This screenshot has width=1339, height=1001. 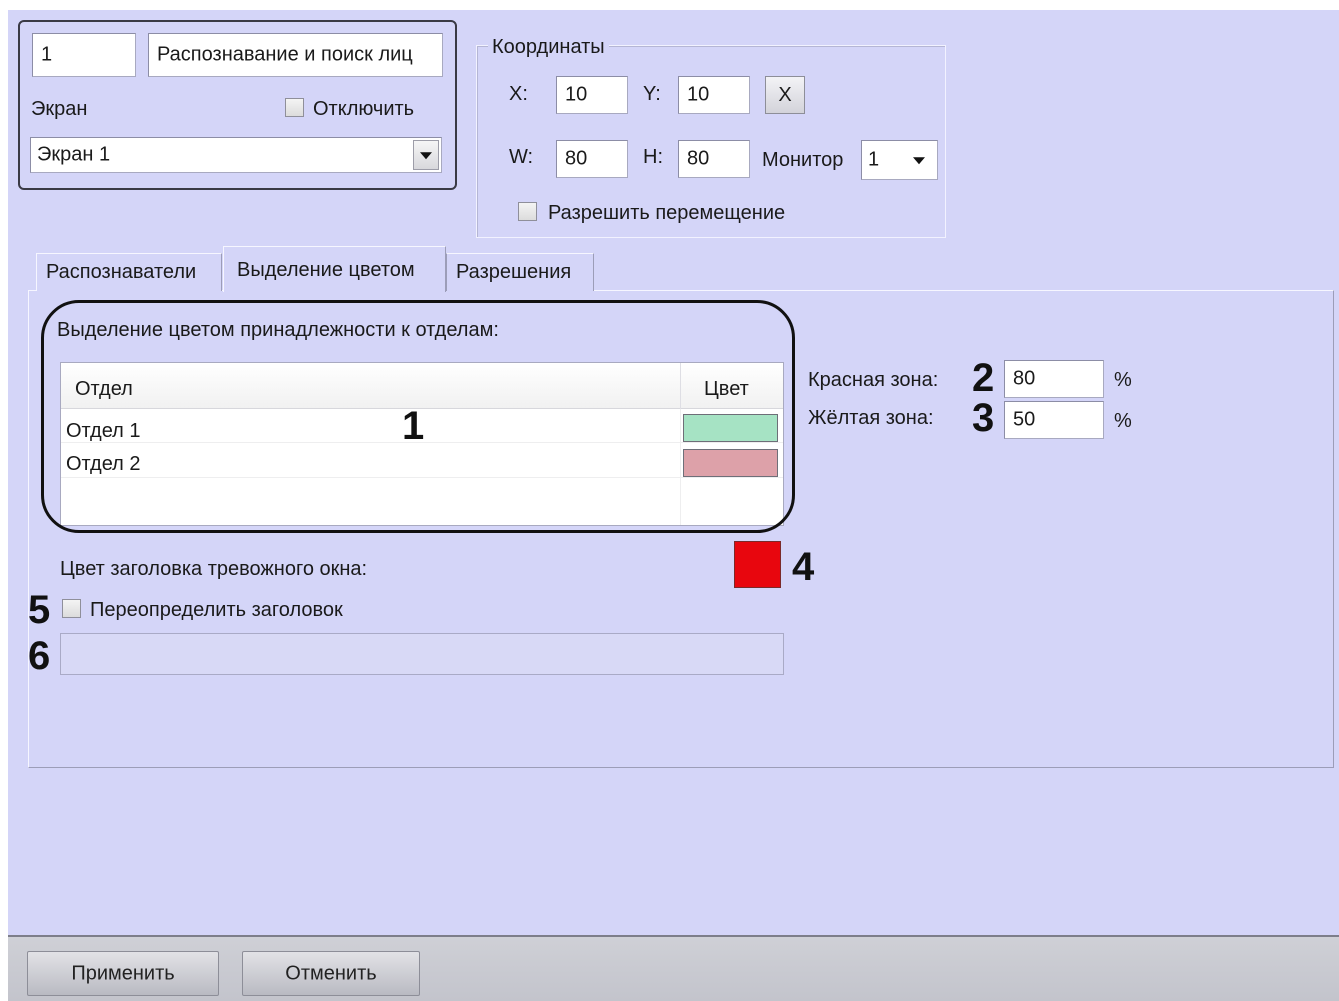 I want to click on red-zone-input: 80, so click(x=1054, y=379).